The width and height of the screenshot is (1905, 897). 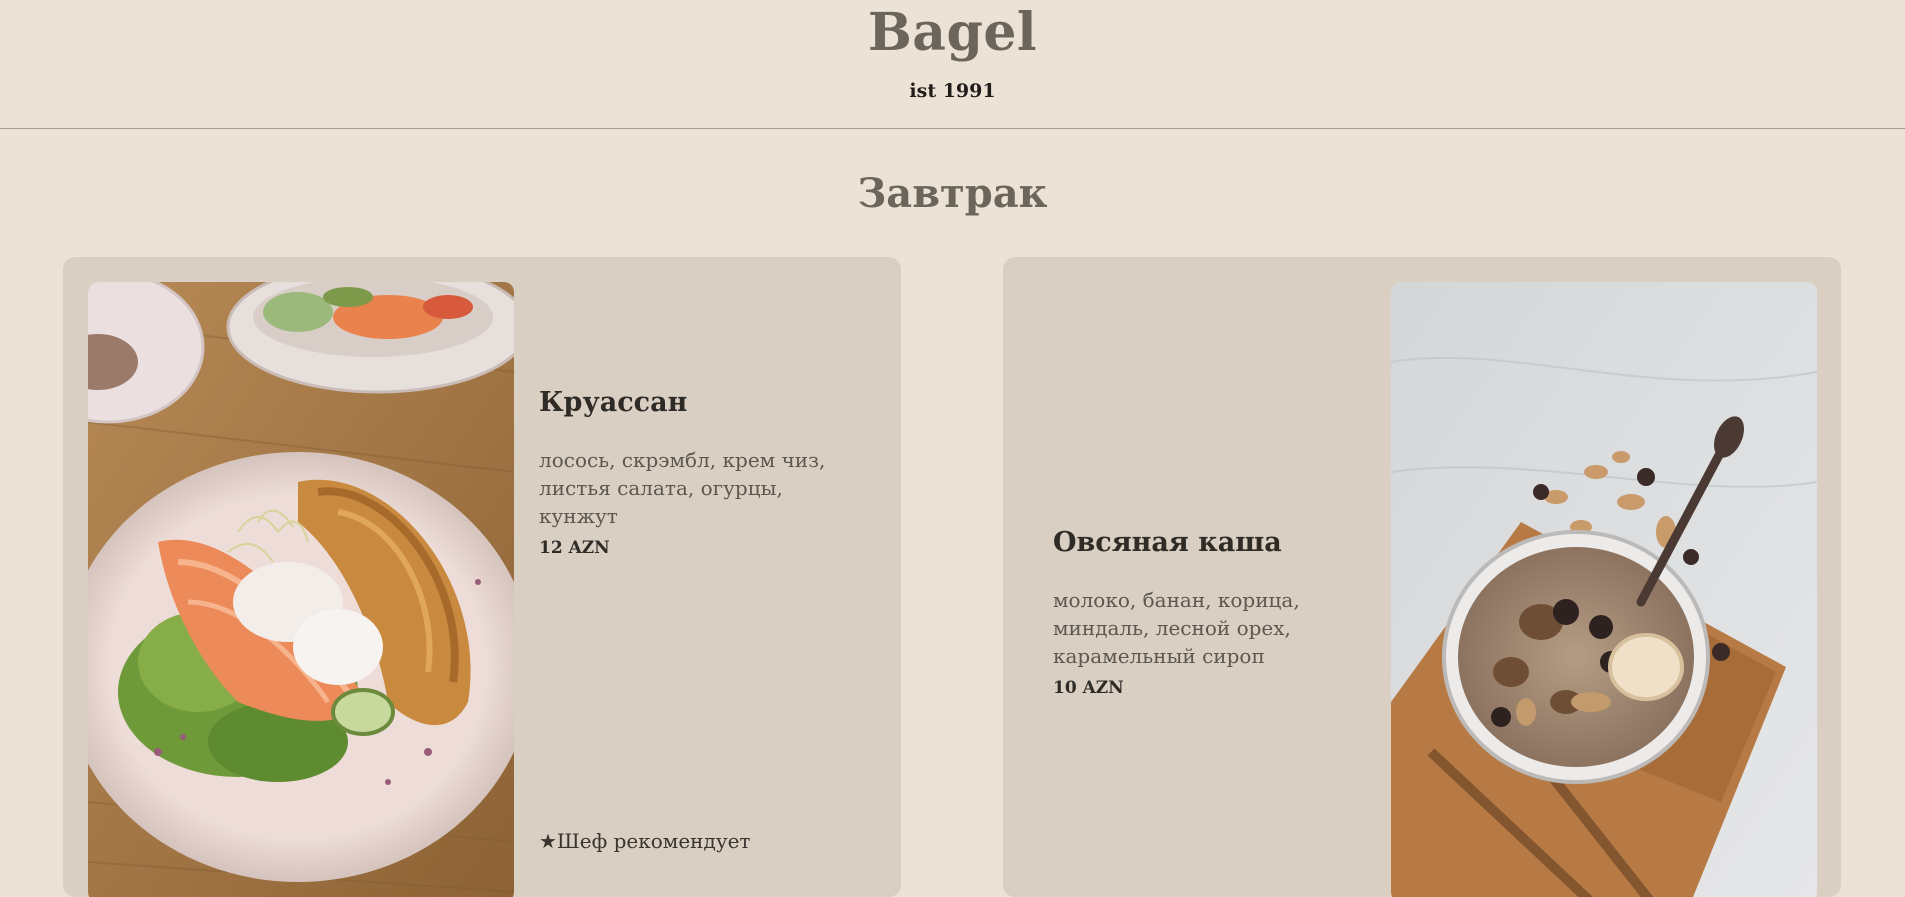 What do you see at coordinates (1088, 688) in the screenshot?
I see `menu-item-price: 10 AZN` at bounding box center [1088, 688].